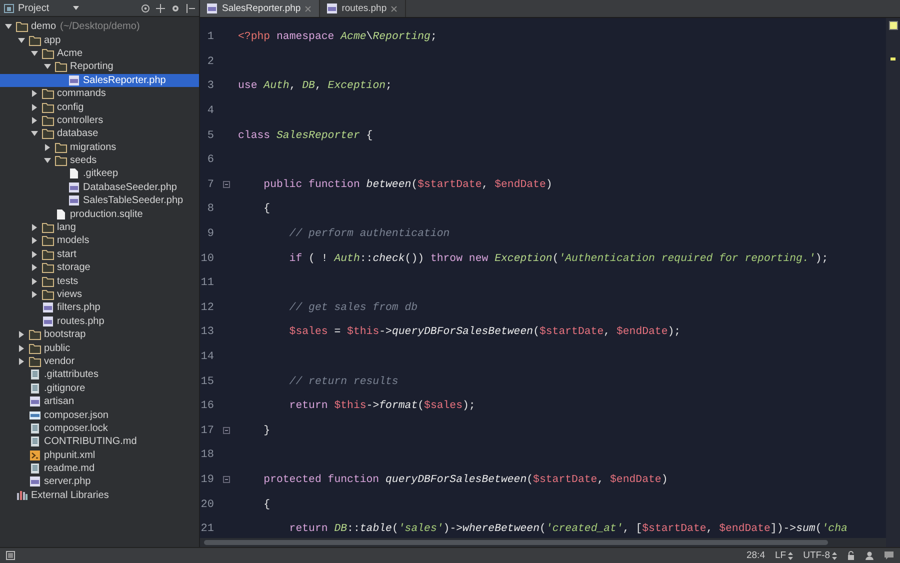 This screenshot has height=563, width=900. Describe the element at coordinates (816, 555) in the screenshot. I see `file-encoding: UTF-8` at that location.